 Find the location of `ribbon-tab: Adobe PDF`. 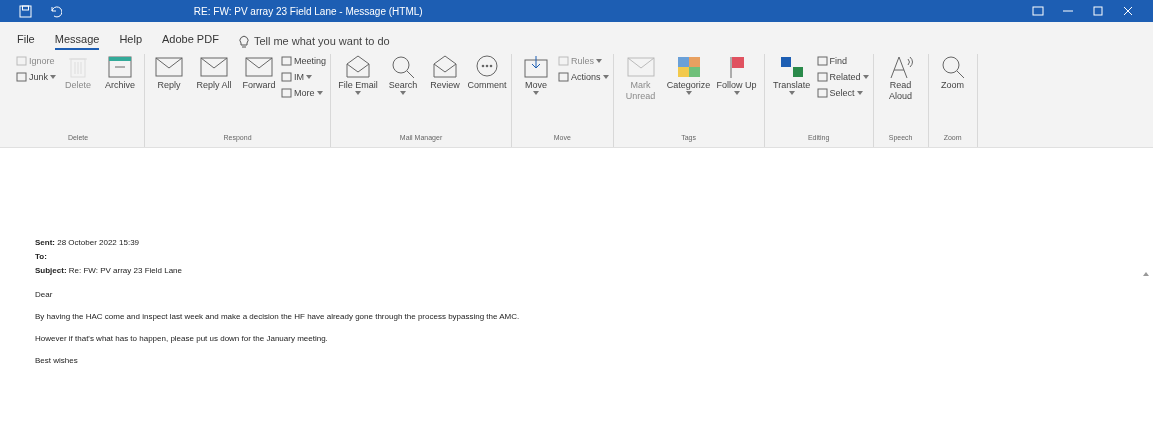

ribbon-tab: Adobe PDF is located at coordinates (190, 41).